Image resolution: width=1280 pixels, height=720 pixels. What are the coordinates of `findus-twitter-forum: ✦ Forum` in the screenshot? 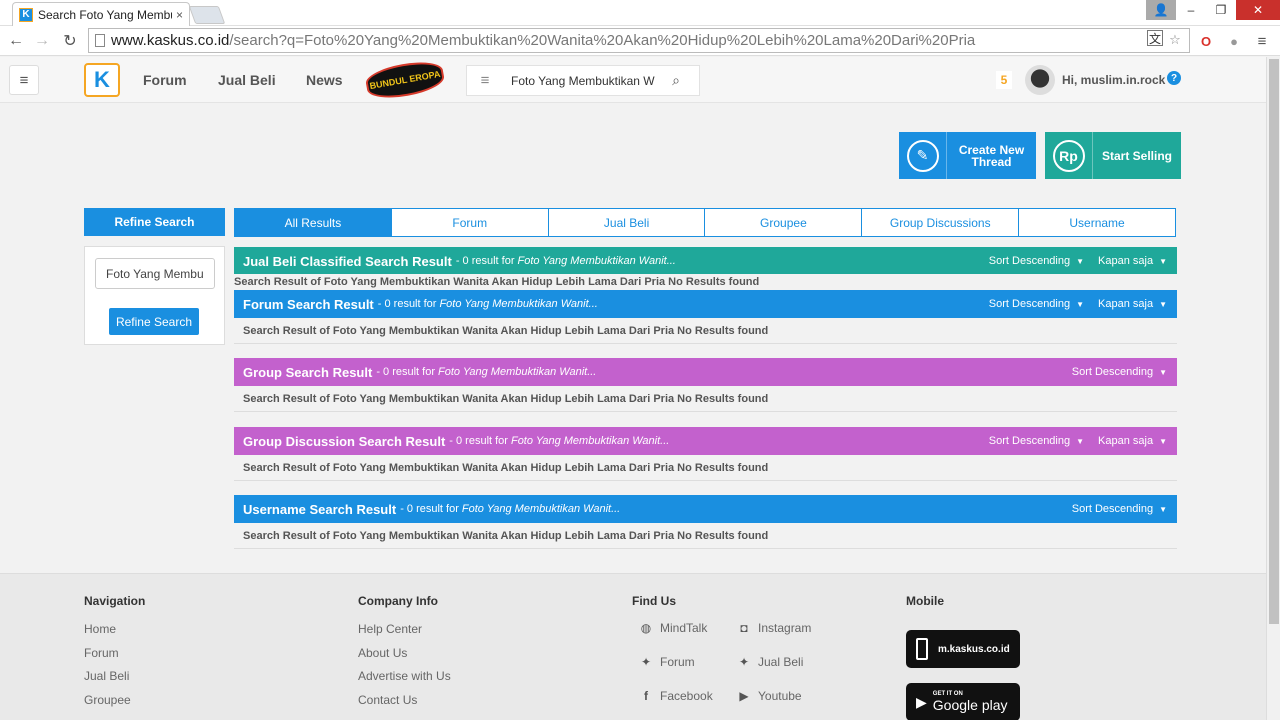 It's located at (666, 662).